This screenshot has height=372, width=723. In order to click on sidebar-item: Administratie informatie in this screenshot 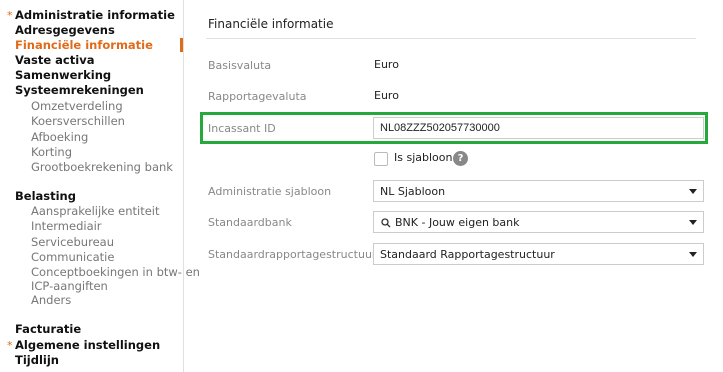, I will do `click(95, 15)`.